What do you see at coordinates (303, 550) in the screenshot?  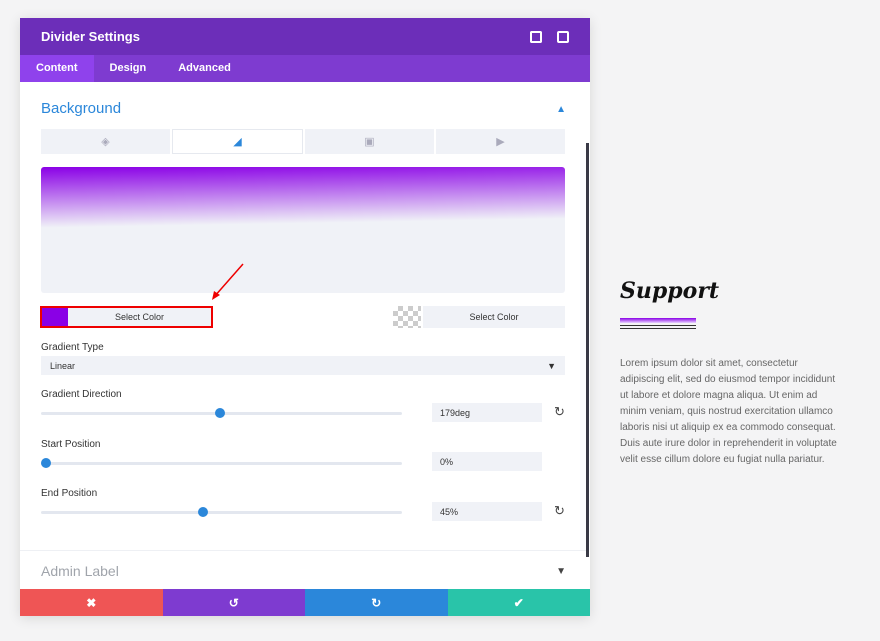 I see `divider` at bounding box center [303, 550].